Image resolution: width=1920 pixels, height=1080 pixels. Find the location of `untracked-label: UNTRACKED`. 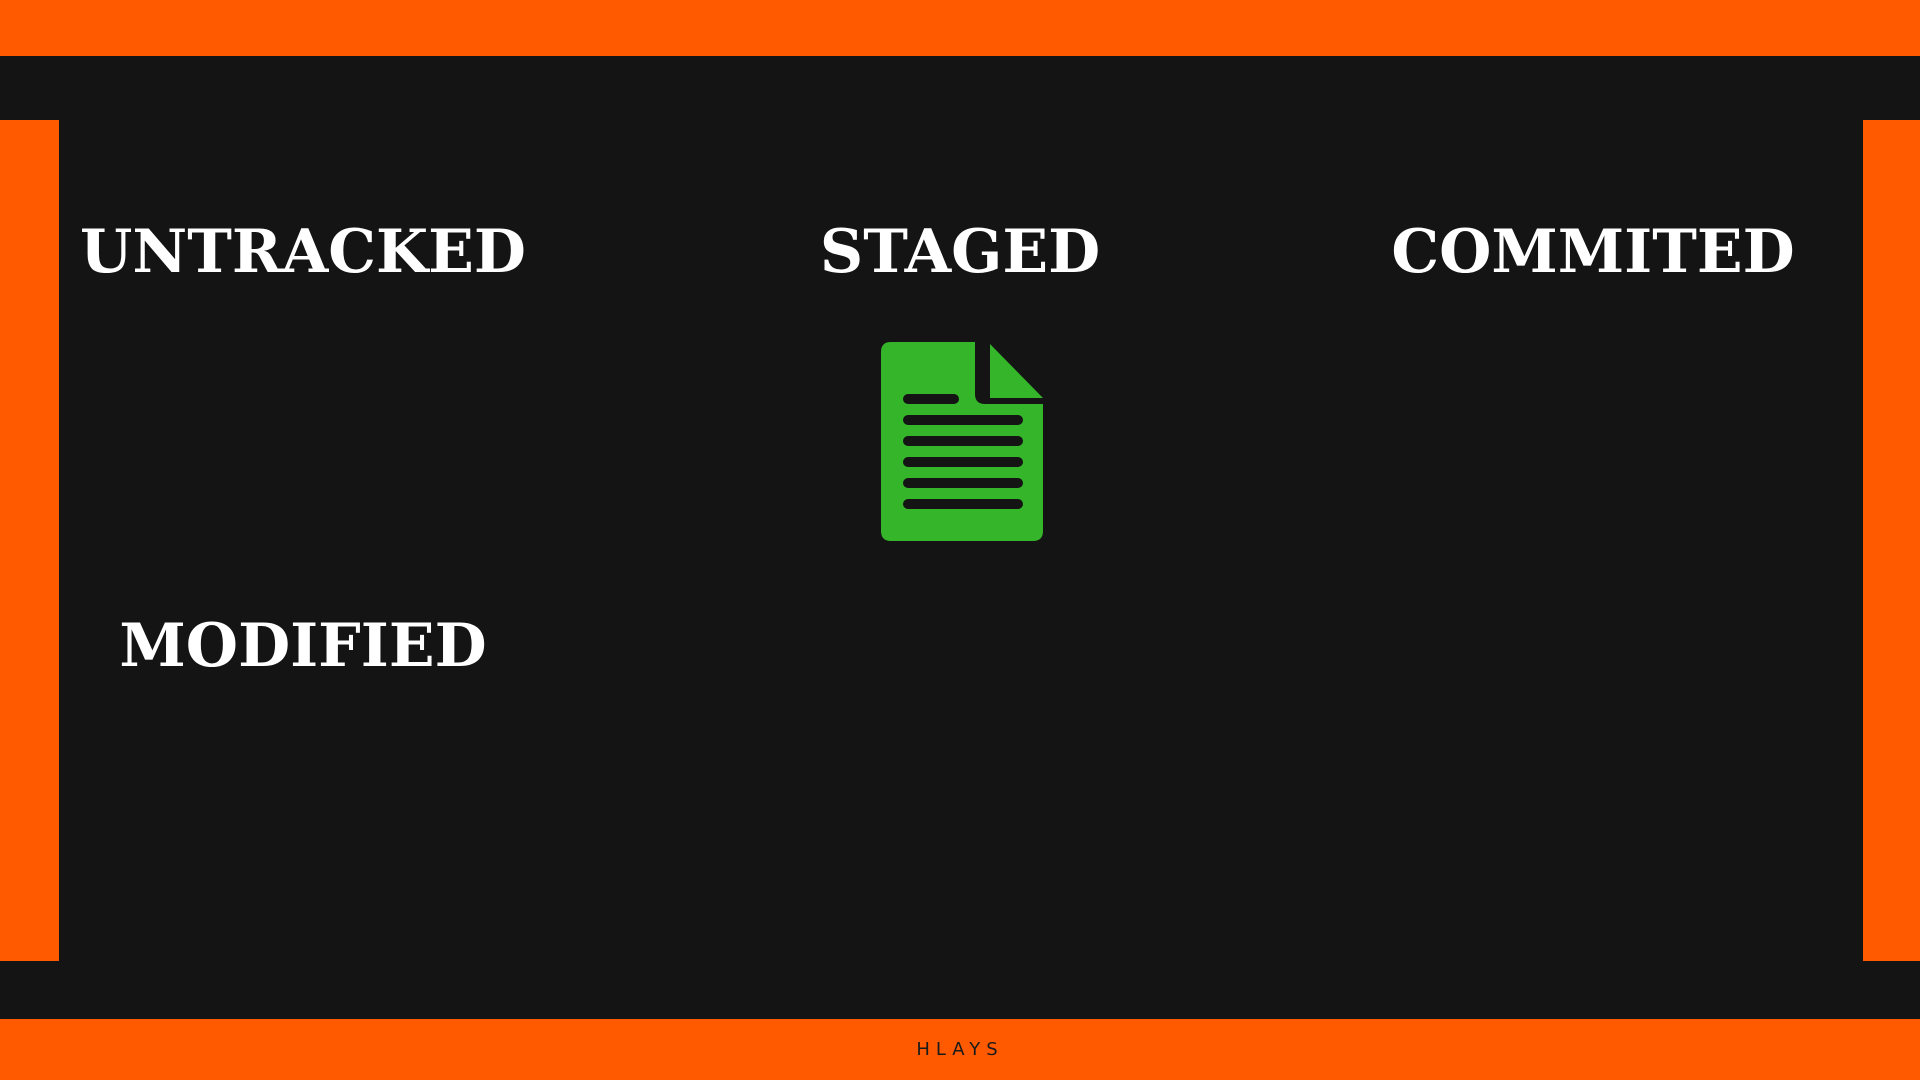

untracked-label: UNTRACKED is located at coordinates (303, 252).